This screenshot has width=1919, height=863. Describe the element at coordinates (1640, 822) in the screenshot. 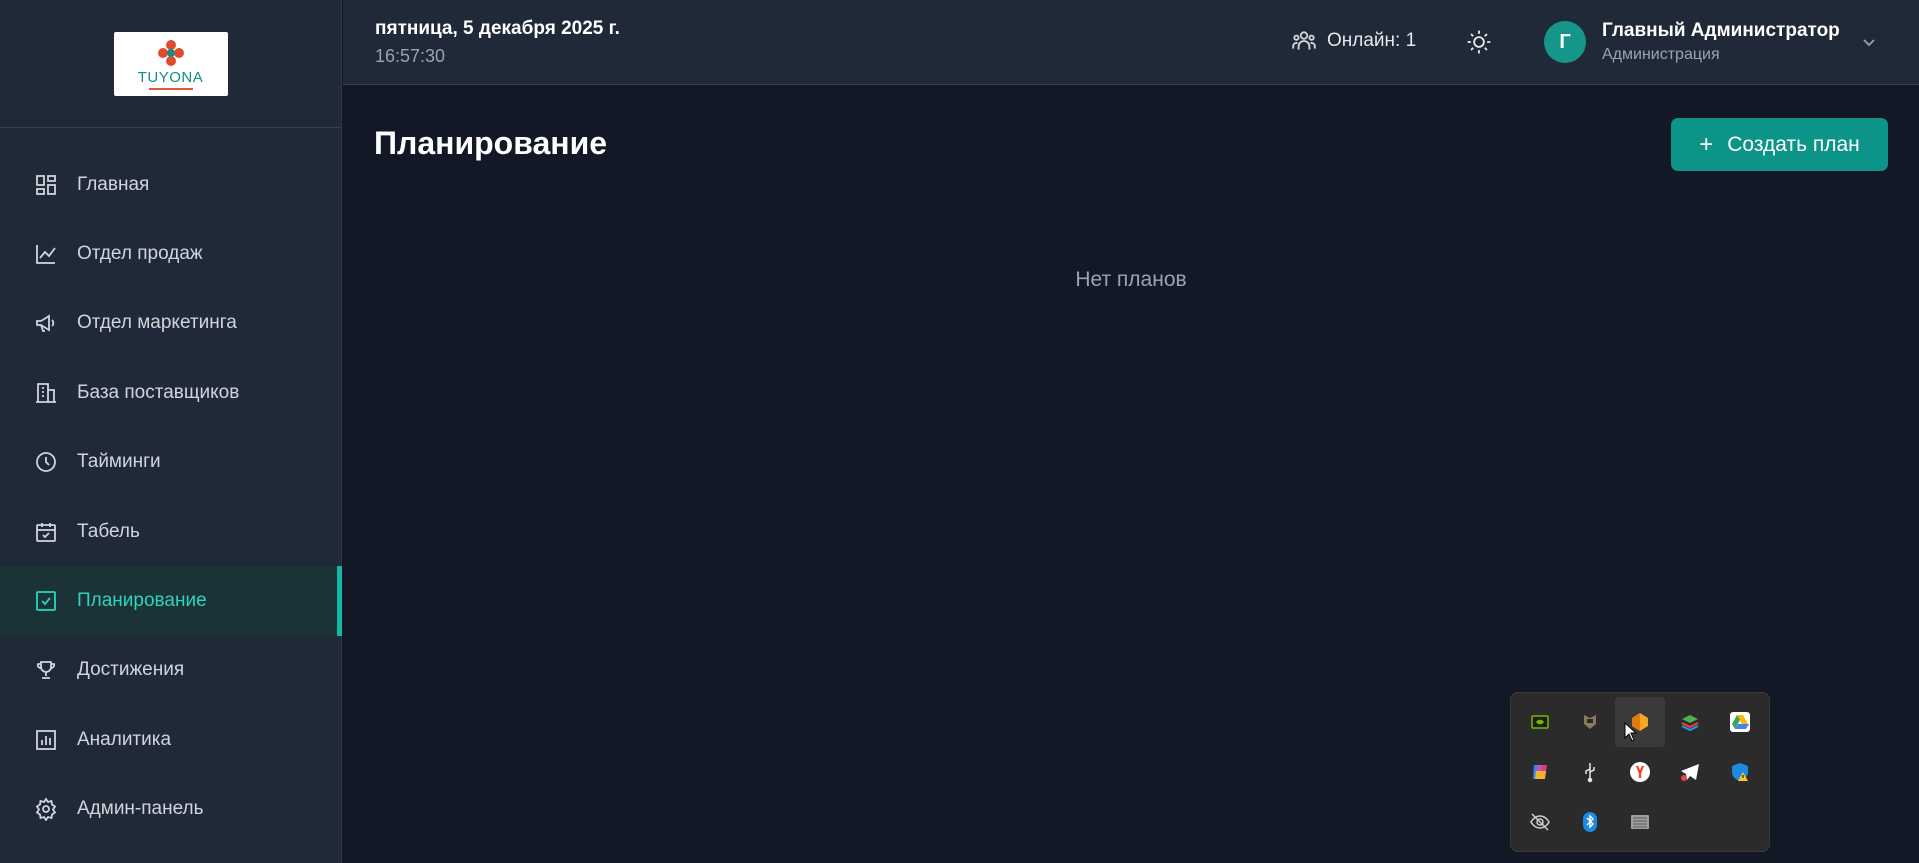

I see `keyboard-icon` at that location.